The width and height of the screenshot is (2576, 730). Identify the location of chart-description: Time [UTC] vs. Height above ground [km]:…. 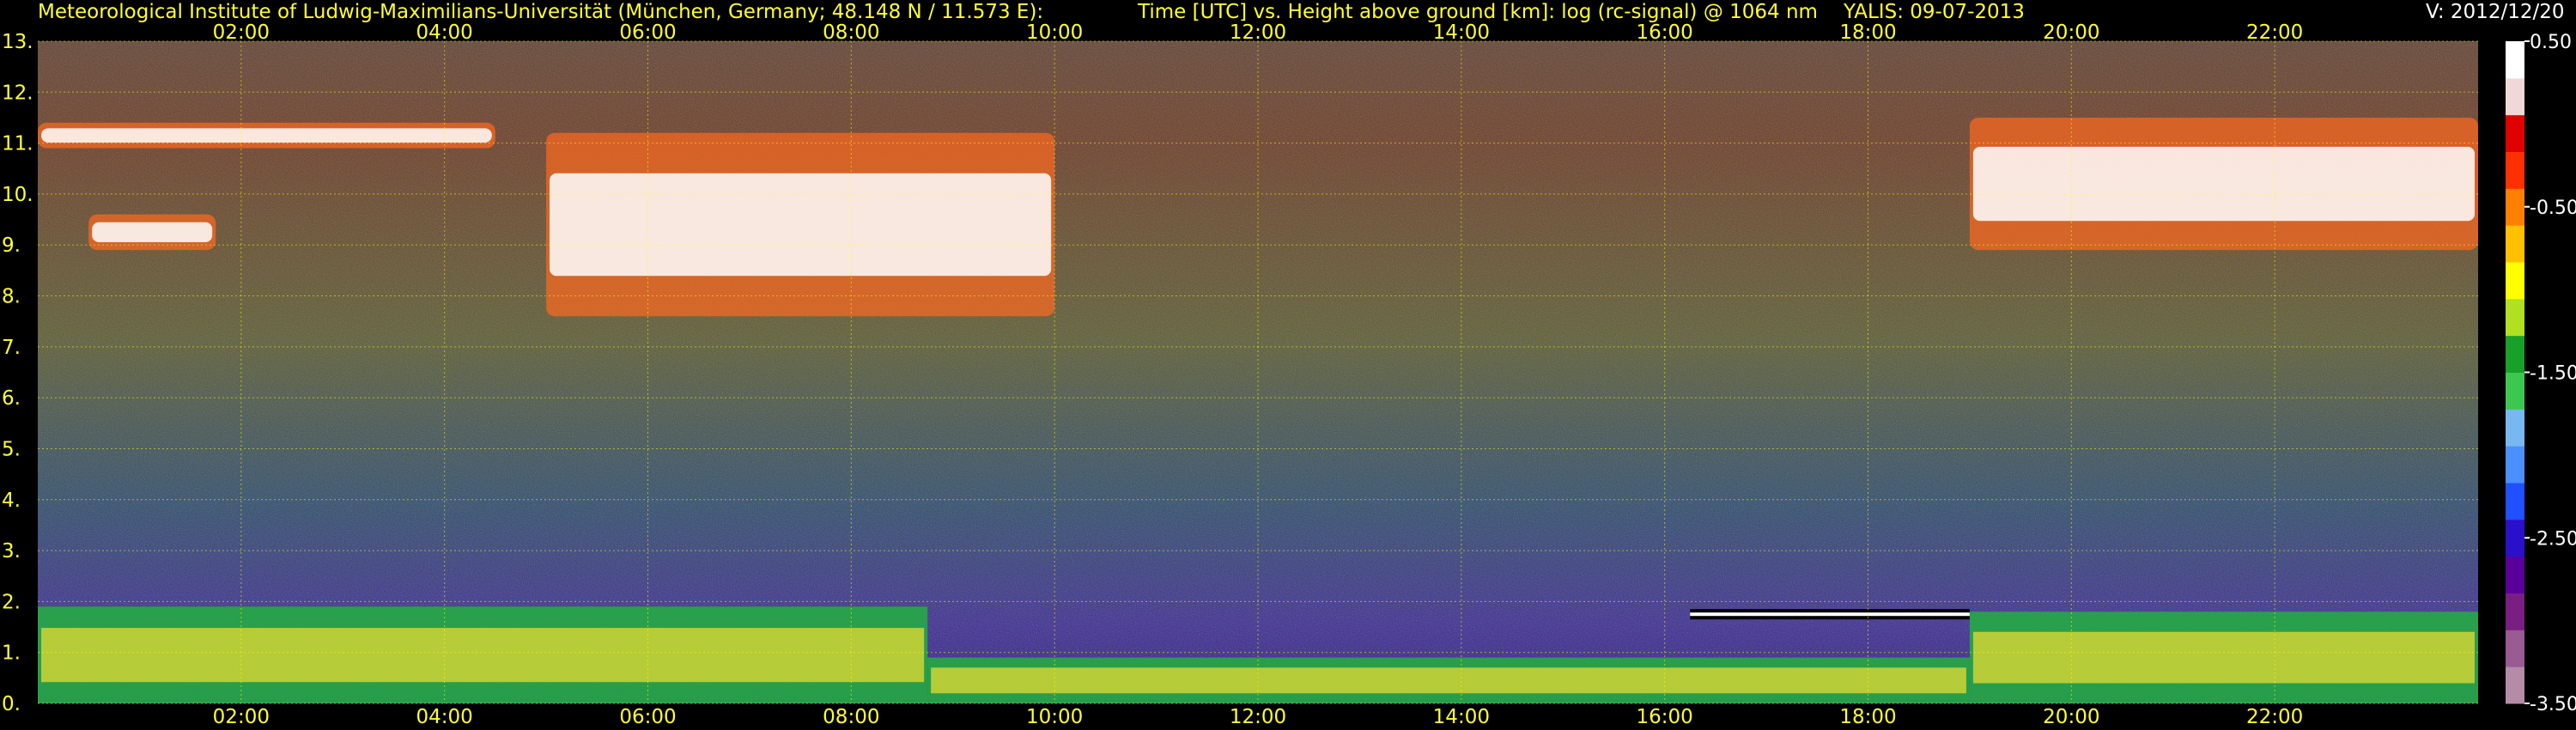
(1477, 12).